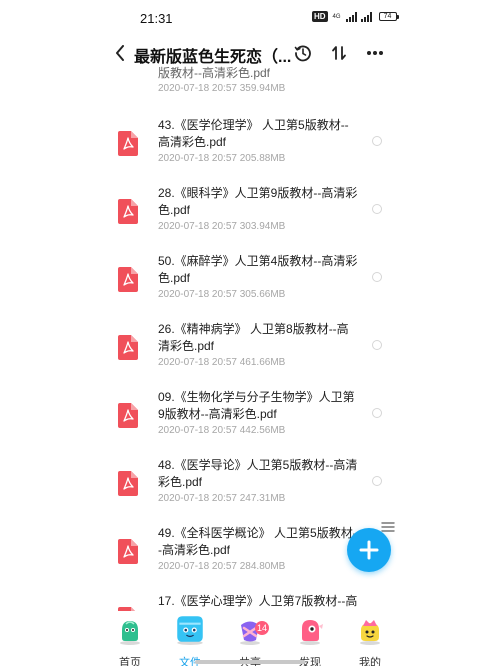  I want to click on chevron-left-icon, so click(120, 53).